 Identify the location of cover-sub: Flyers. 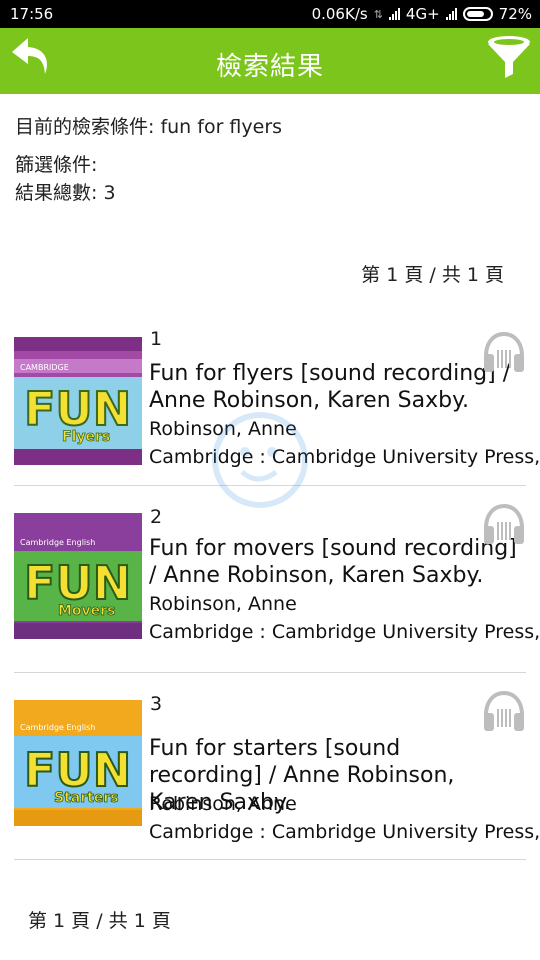
(86, 437).